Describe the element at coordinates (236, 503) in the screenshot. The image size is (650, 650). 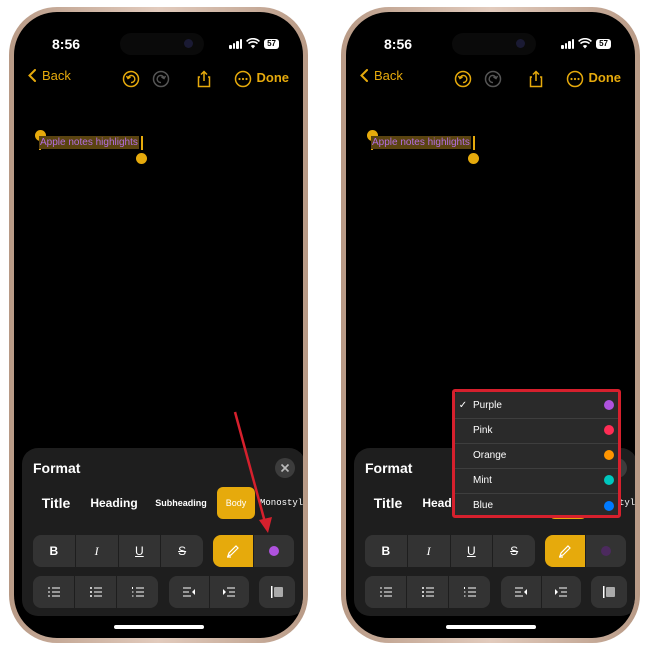
I see `style-body: Body` at that location.